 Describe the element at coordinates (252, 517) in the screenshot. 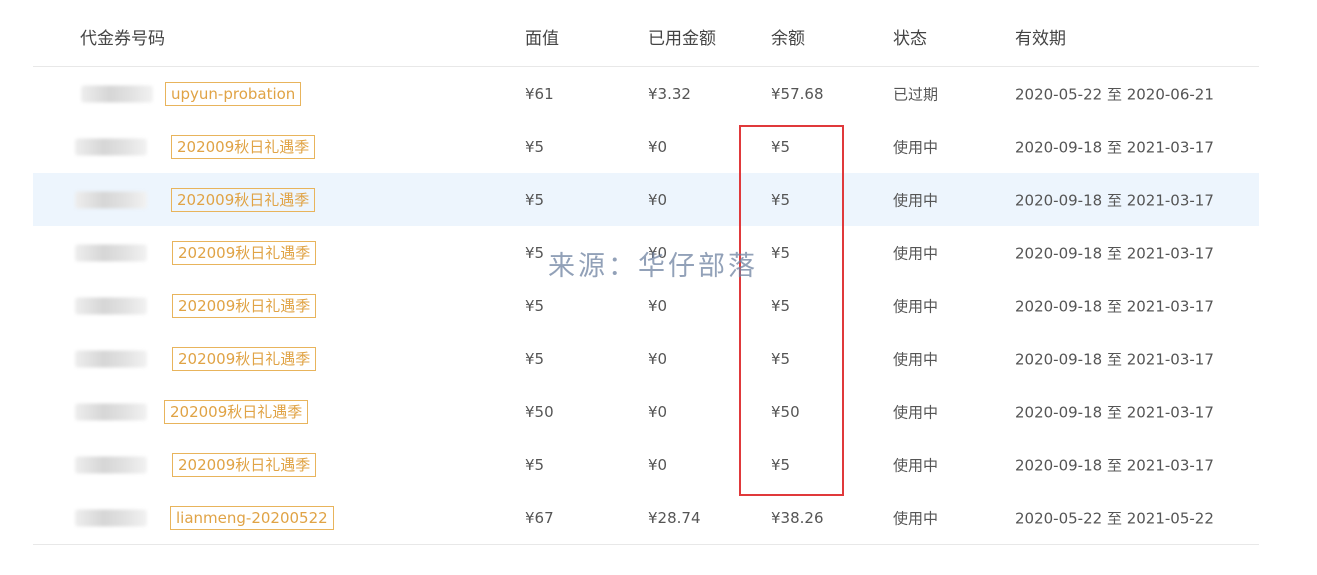

I see `voucher-tag: lianmeng-20200522` at that location.